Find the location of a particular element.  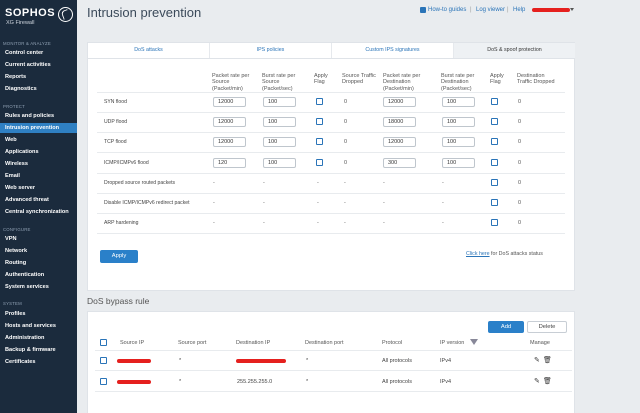

redacted-destination-ip is located at coordinates (261, 361).